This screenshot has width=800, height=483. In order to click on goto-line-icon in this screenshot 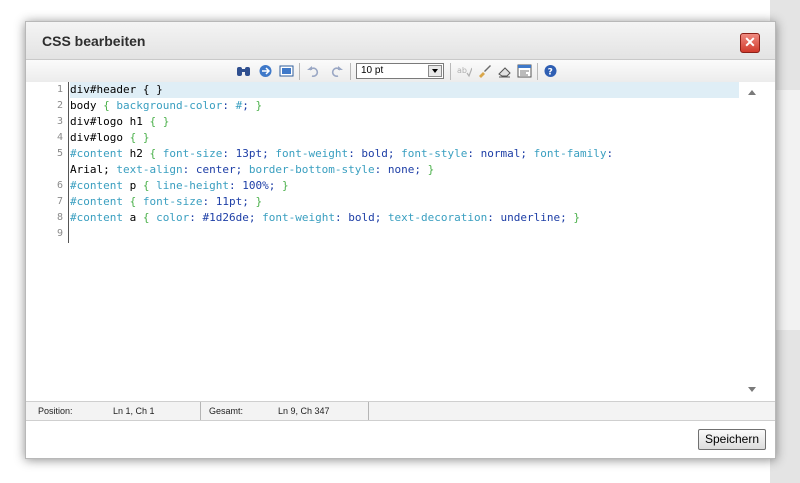, I will do `click(265, 71)`.